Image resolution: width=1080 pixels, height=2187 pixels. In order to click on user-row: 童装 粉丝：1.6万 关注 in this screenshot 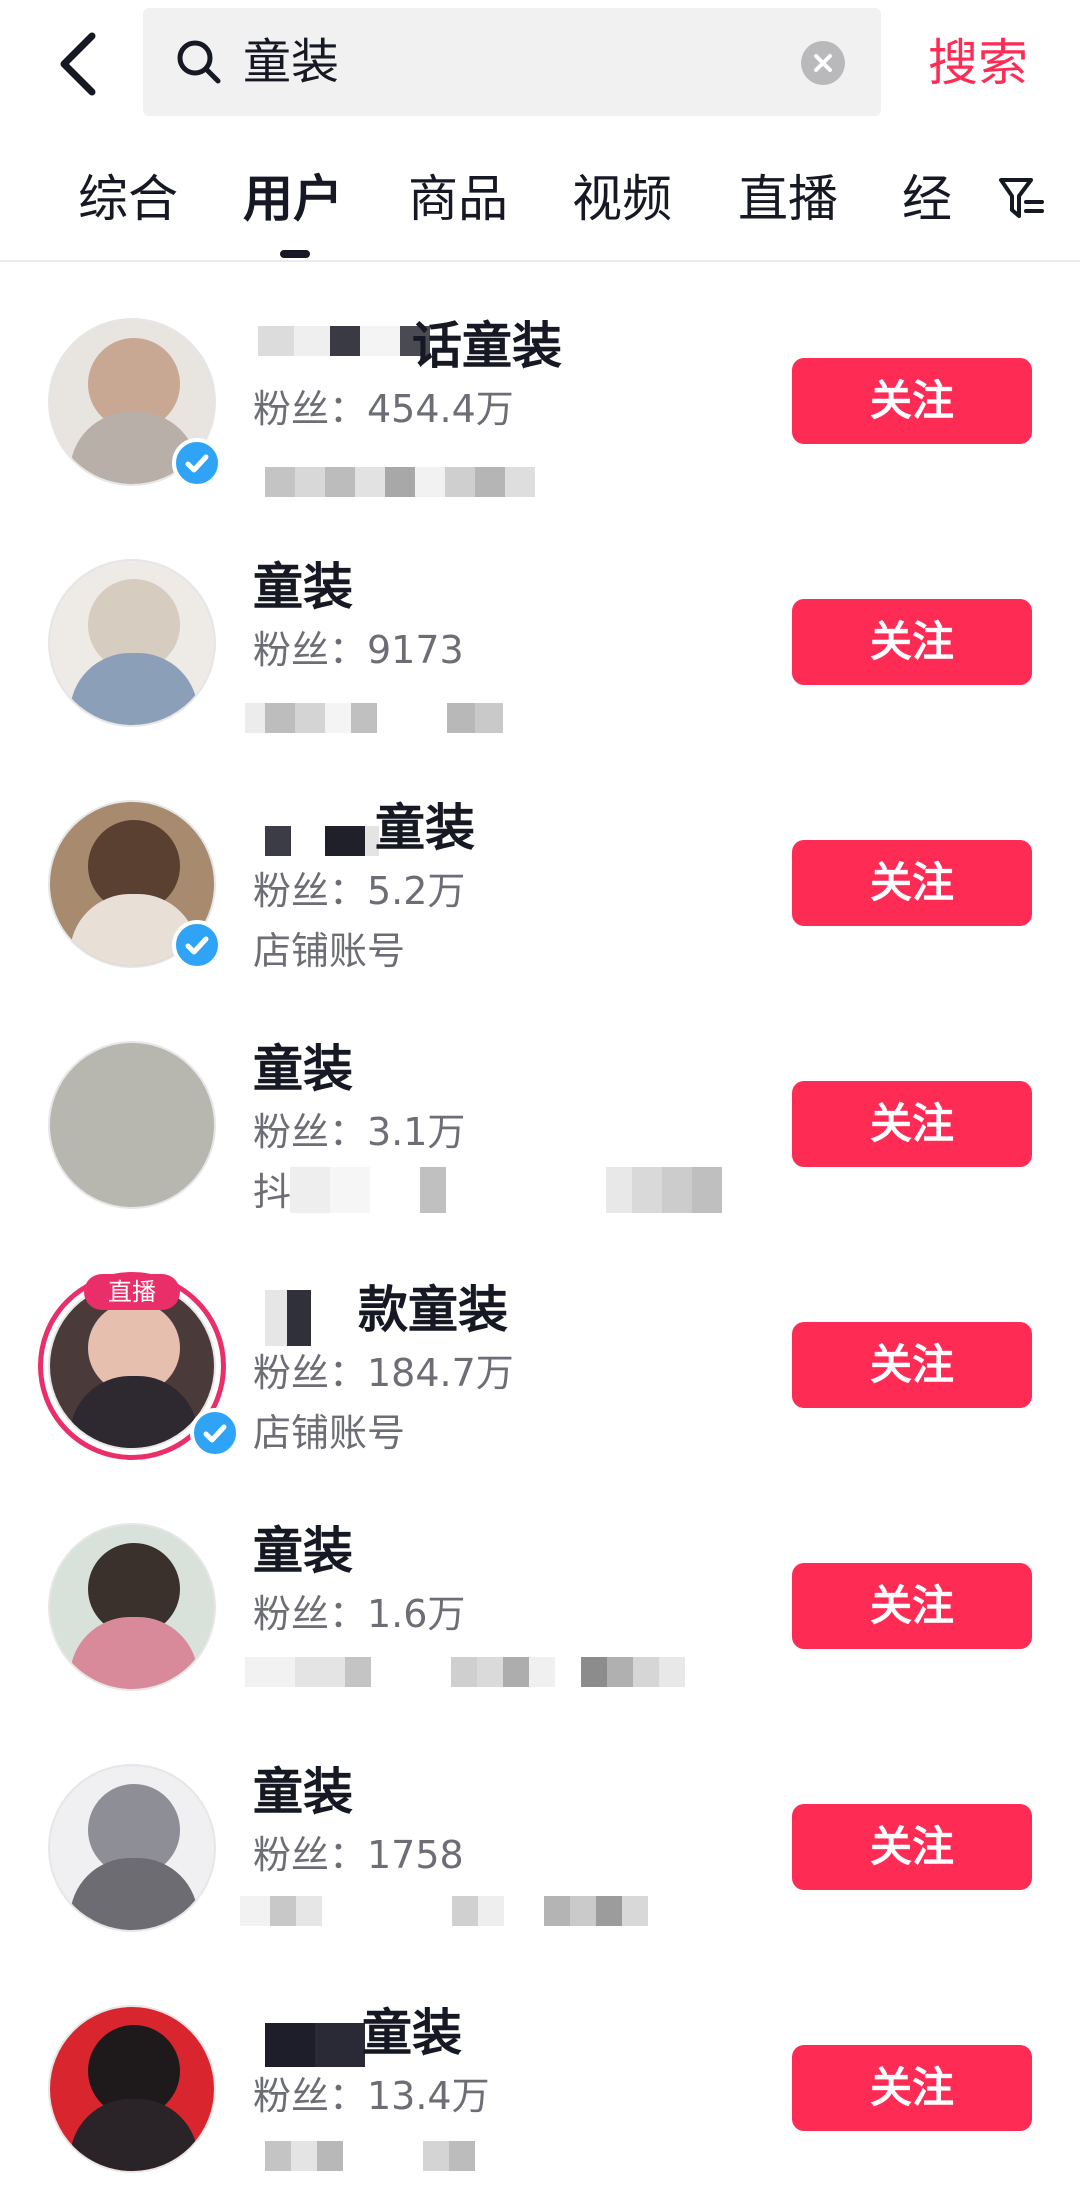, I will do `click(540, 1589)`.